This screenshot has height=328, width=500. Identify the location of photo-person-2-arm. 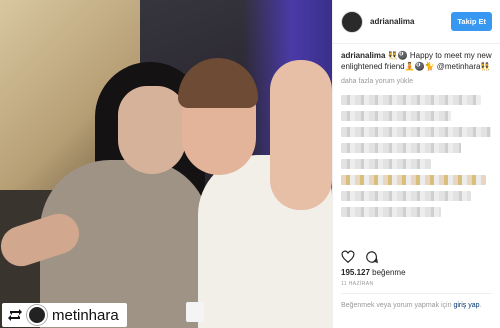
(301, 135).